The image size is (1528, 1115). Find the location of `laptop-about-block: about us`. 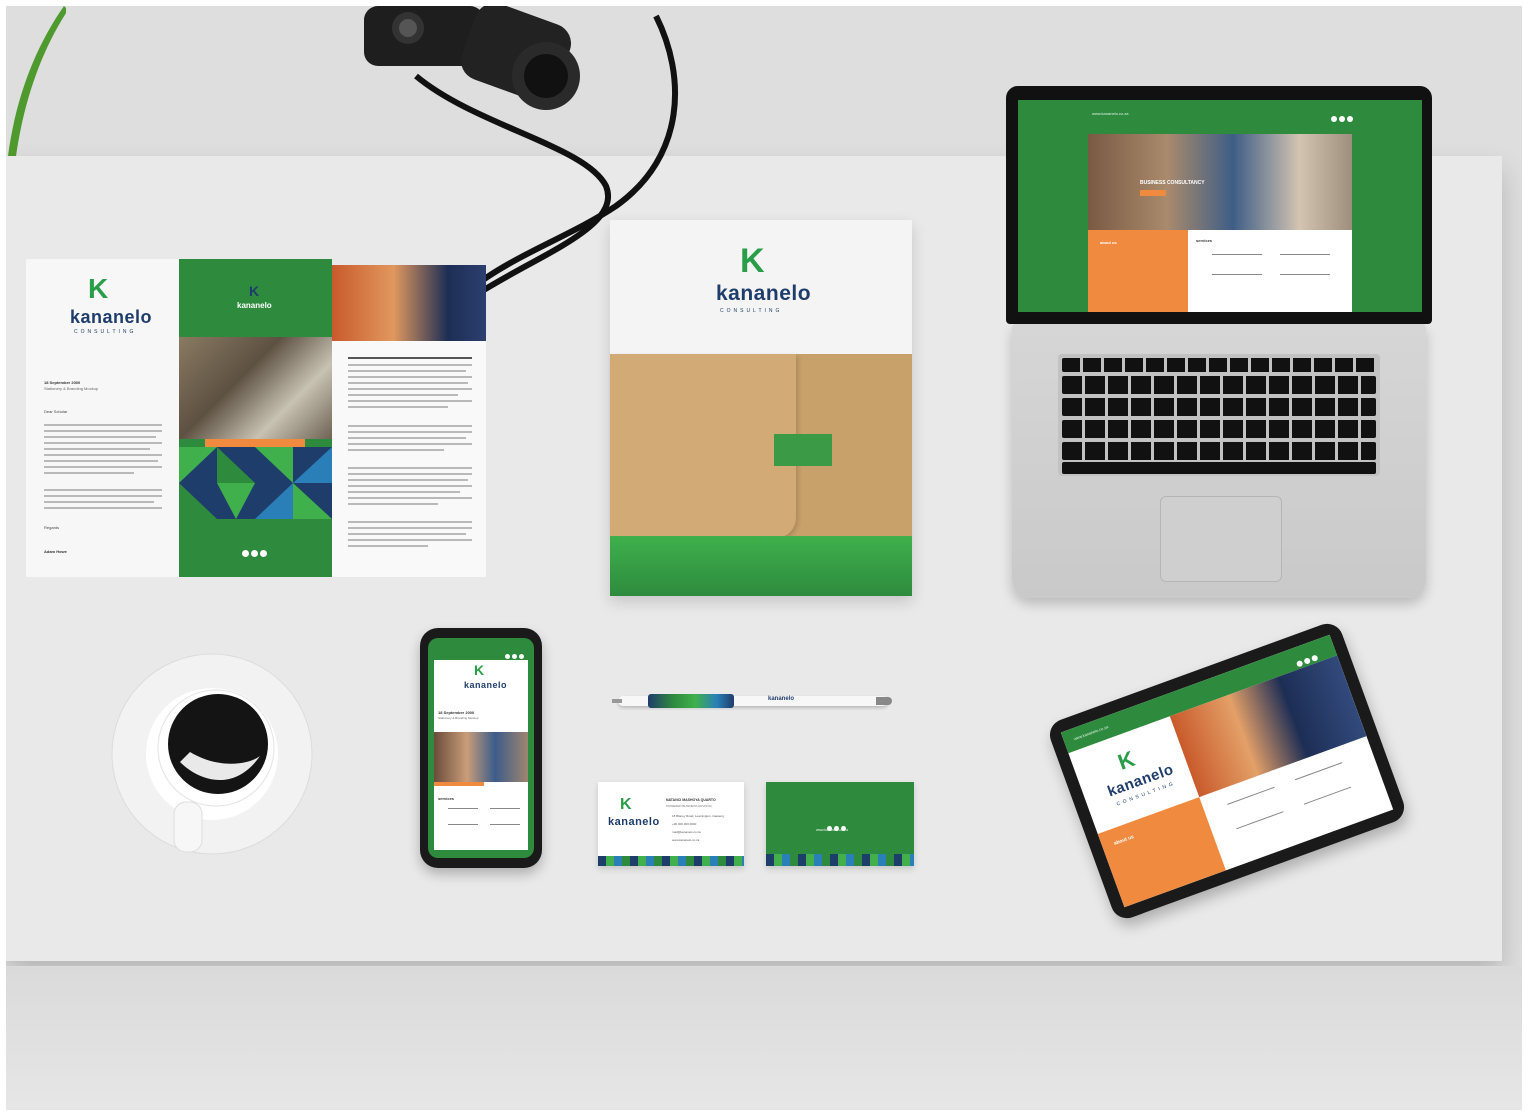

laptop-about-block: about us is located at coordinates (1138, 271).